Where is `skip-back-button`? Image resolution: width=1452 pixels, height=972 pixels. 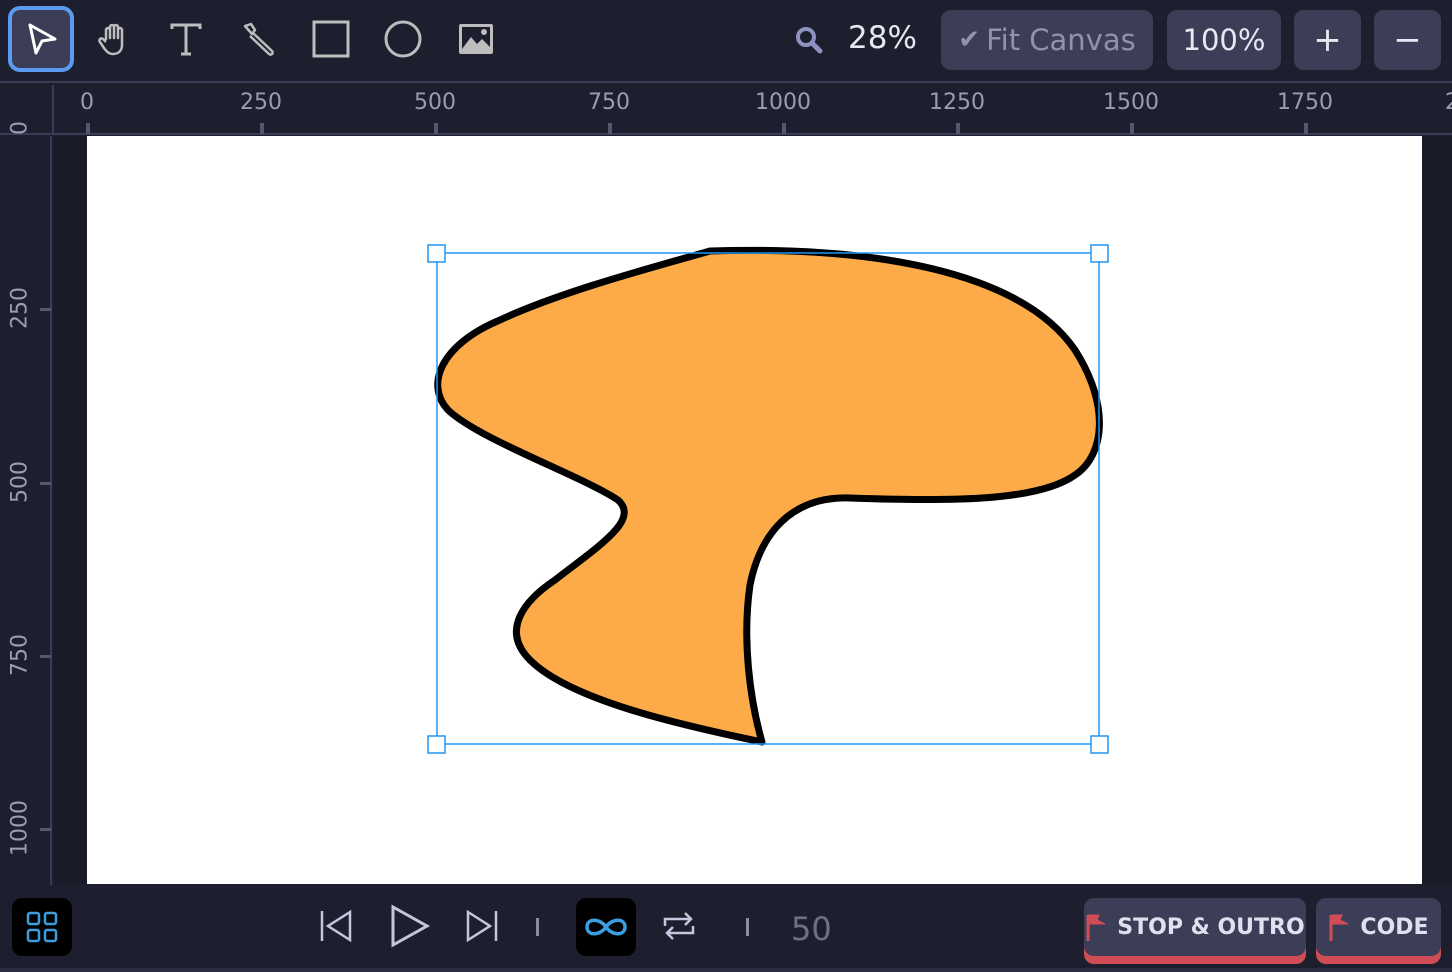 skip-back-button is located at coordinates (336, 926).